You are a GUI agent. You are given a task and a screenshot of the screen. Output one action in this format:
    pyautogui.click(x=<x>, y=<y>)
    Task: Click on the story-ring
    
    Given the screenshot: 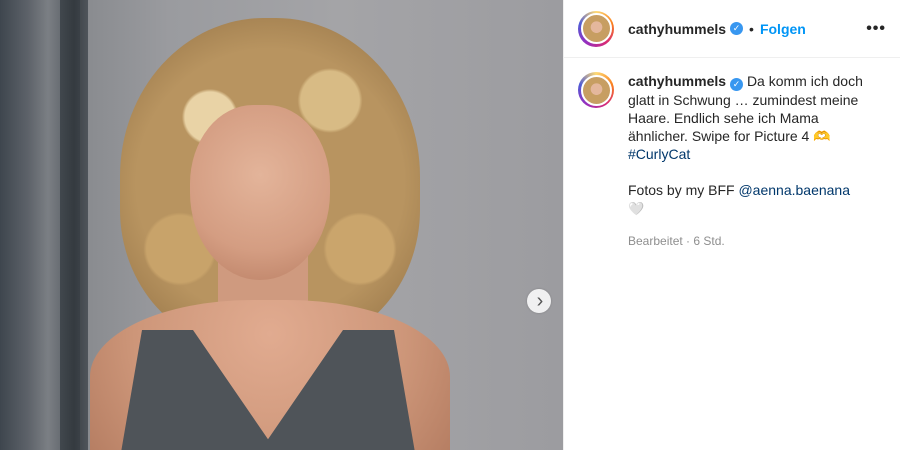 What is the action you would take?
    pyautogui.click(x=596, y=28)
    